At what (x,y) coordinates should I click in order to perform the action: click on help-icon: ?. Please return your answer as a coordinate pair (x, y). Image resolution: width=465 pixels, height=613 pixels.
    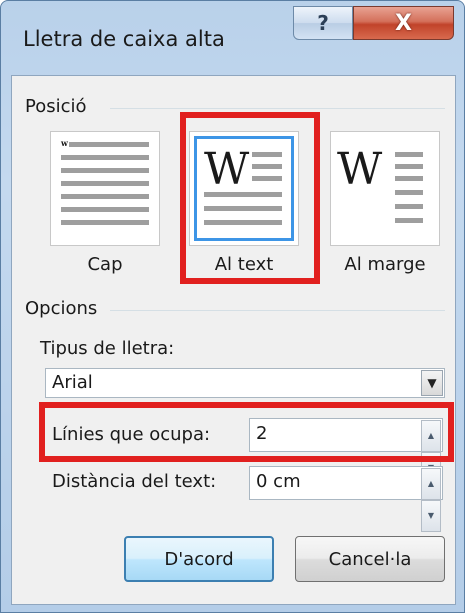
    Looking at the image, I should click on (323, 23).